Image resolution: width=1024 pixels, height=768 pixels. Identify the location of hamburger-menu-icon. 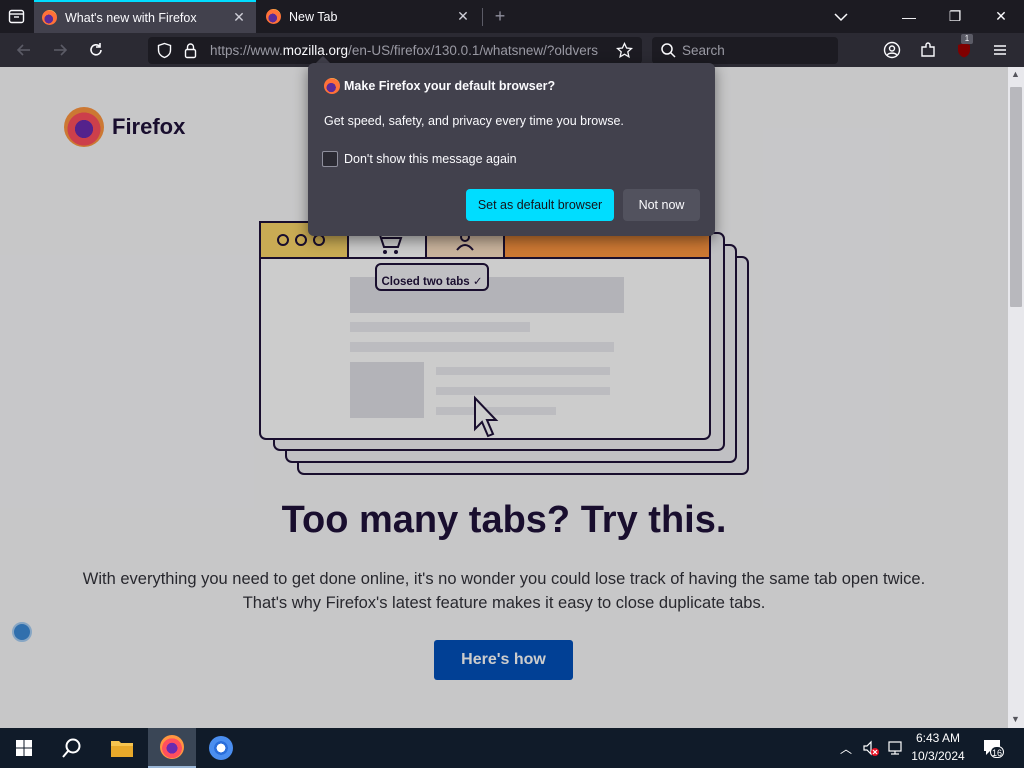
(1000, 50).